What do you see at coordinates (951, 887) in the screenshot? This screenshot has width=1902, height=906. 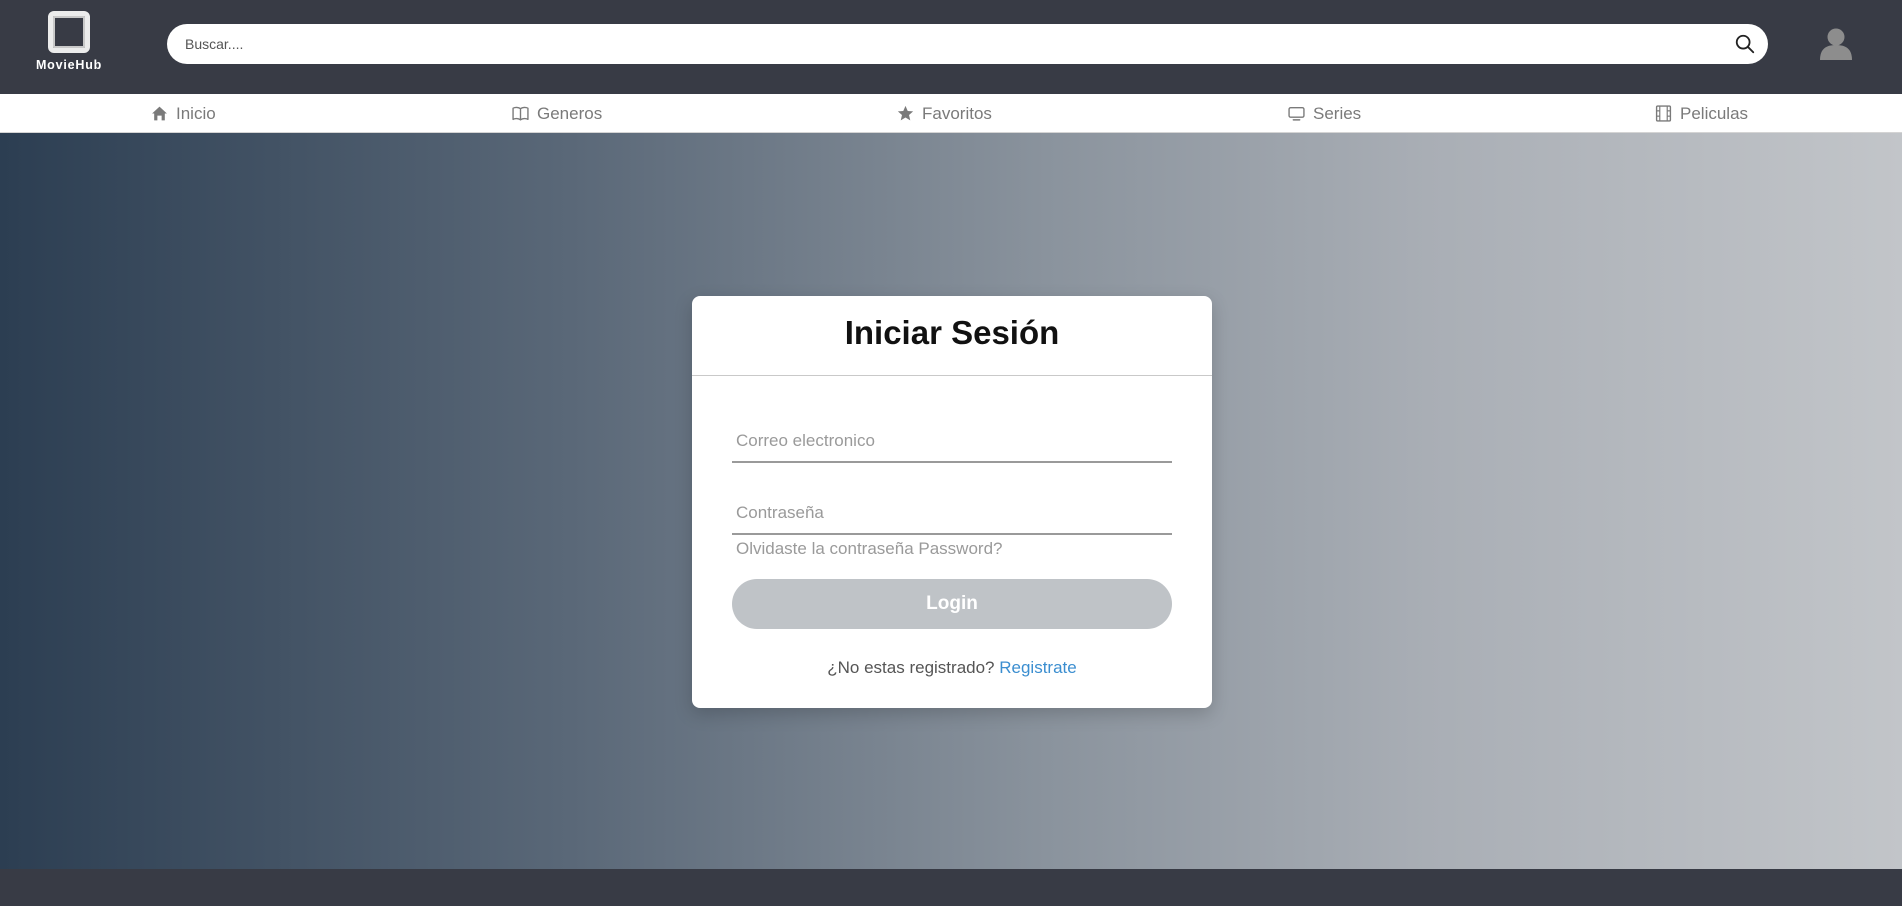 I see `footer` at bounding box center [951, 887].